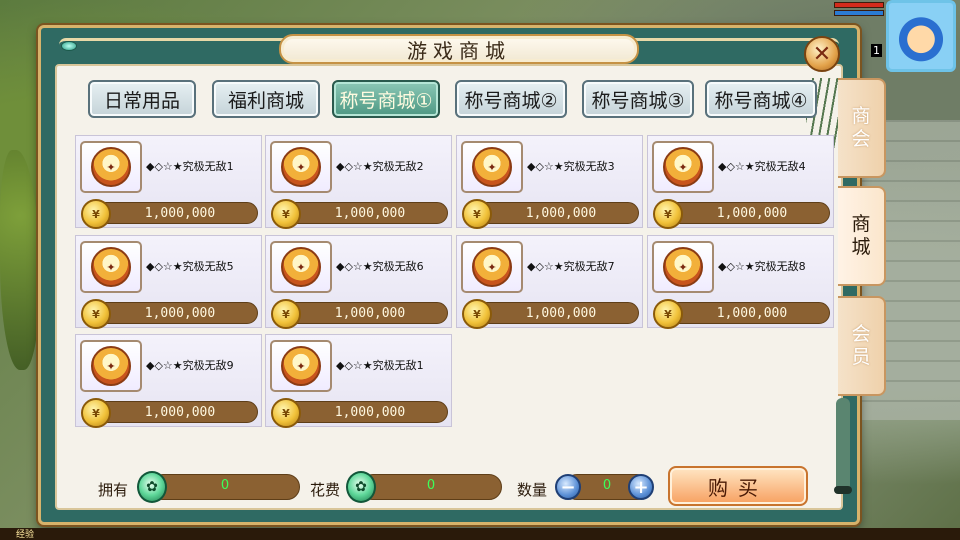 The image size is (960, 540). Describe the element at coordinates (358, 282) in the screenshot. I see `shop-item-card: ✦ ◆◇☆★究极无敌6 ¥1,000,000` at that location.